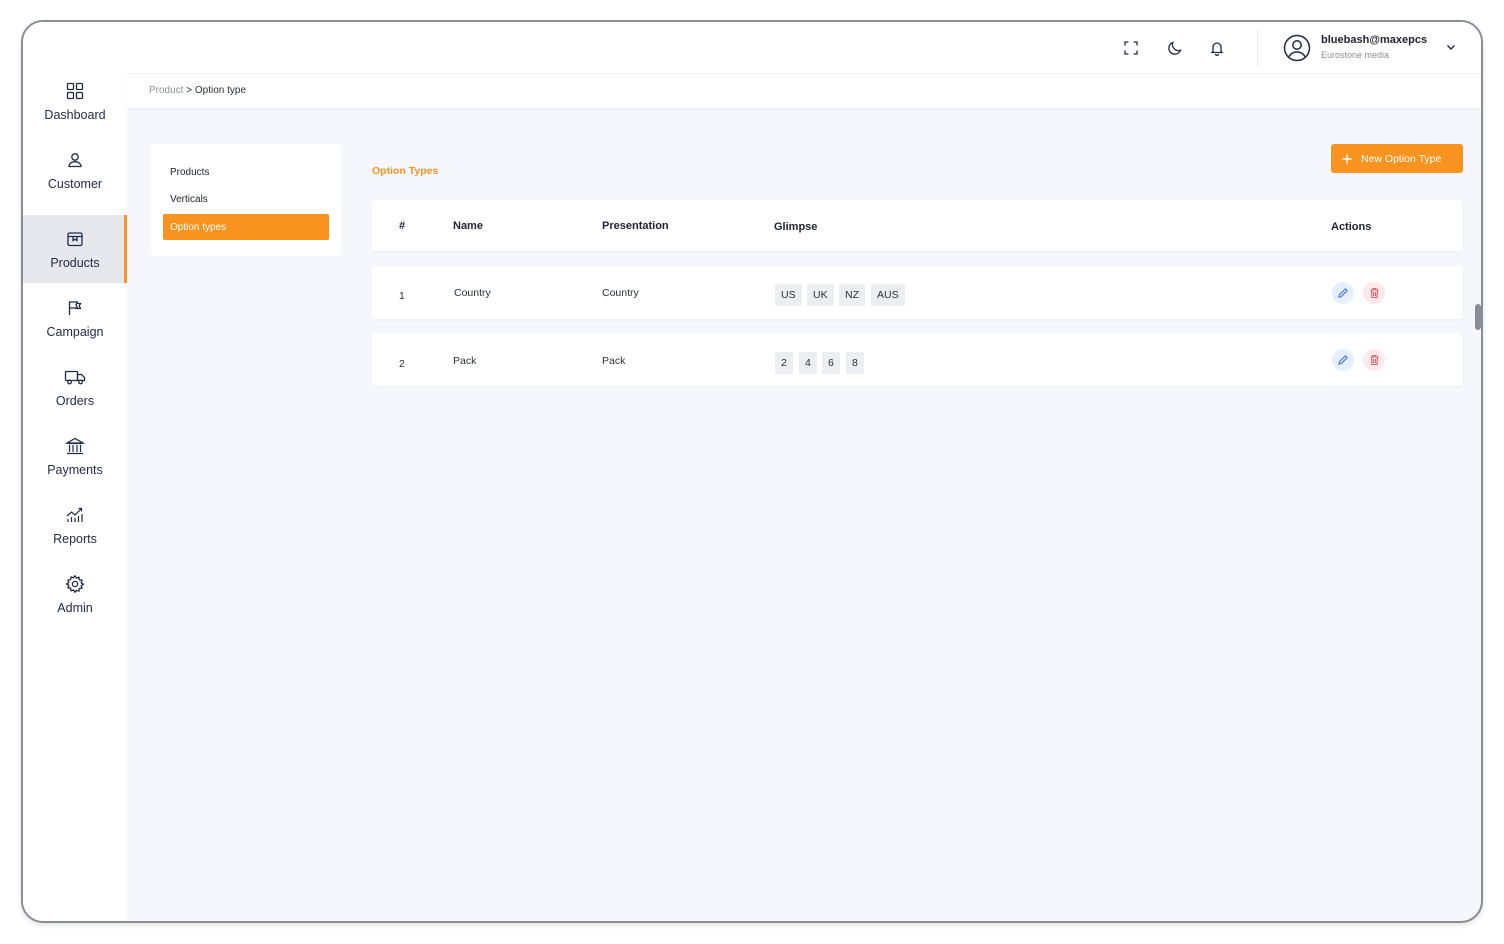 Image resolution: width=1504 pixels, height=944 pixels. I want to click on glimpse-chip: 2, so click(784, 363).